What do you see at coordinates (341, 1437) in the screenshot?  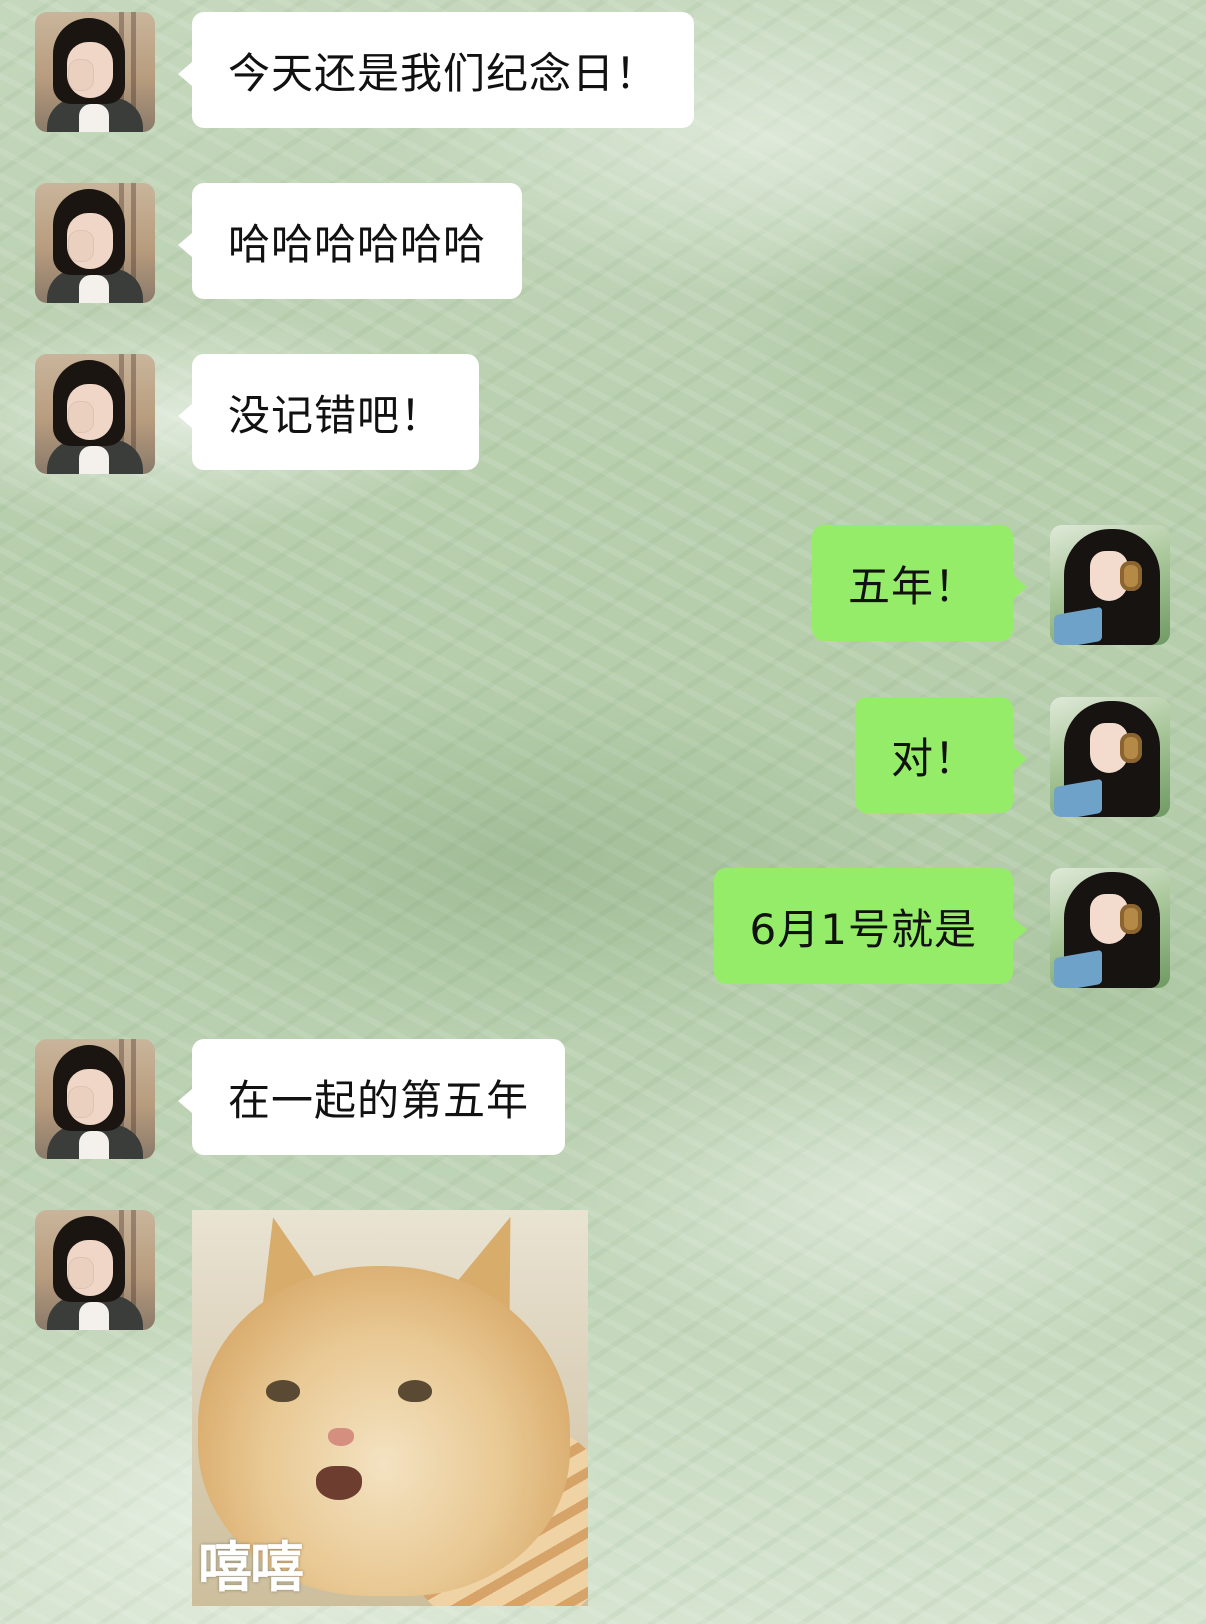 I see `cat-nose` at bounding box center [341, 1437].